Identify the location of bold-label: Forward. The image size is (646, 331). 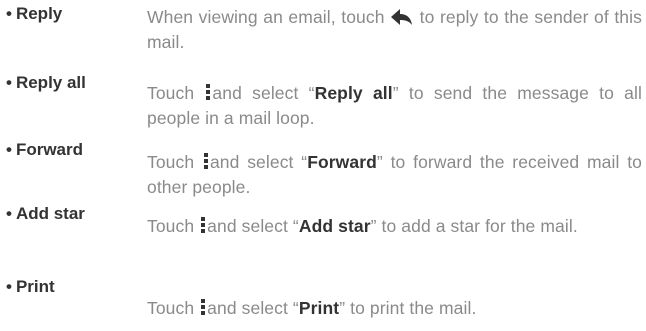
(342, 162).